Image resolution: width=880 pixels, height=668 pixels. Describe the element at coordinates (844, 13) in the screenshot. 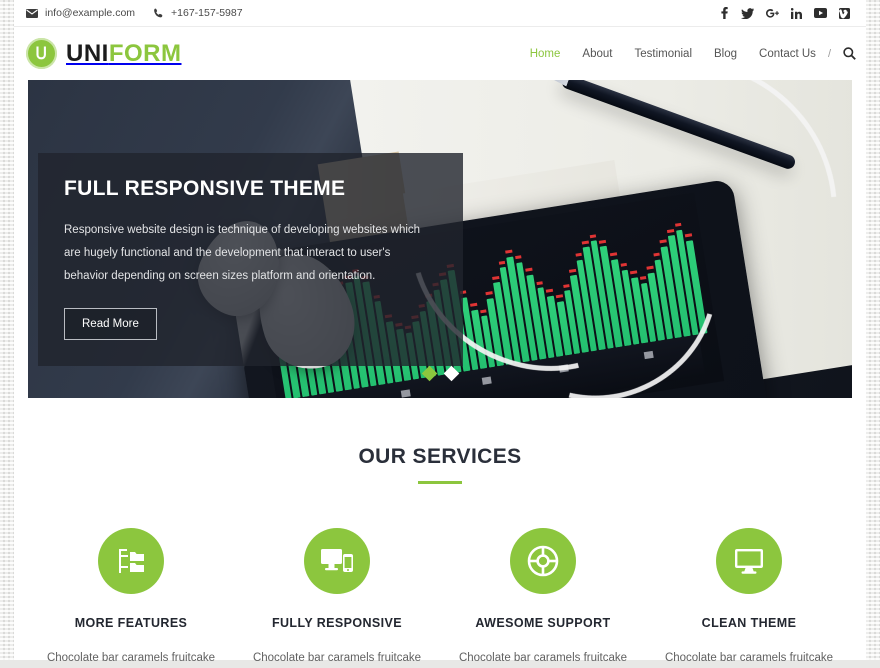

I see `vimeo-icon` at that location.